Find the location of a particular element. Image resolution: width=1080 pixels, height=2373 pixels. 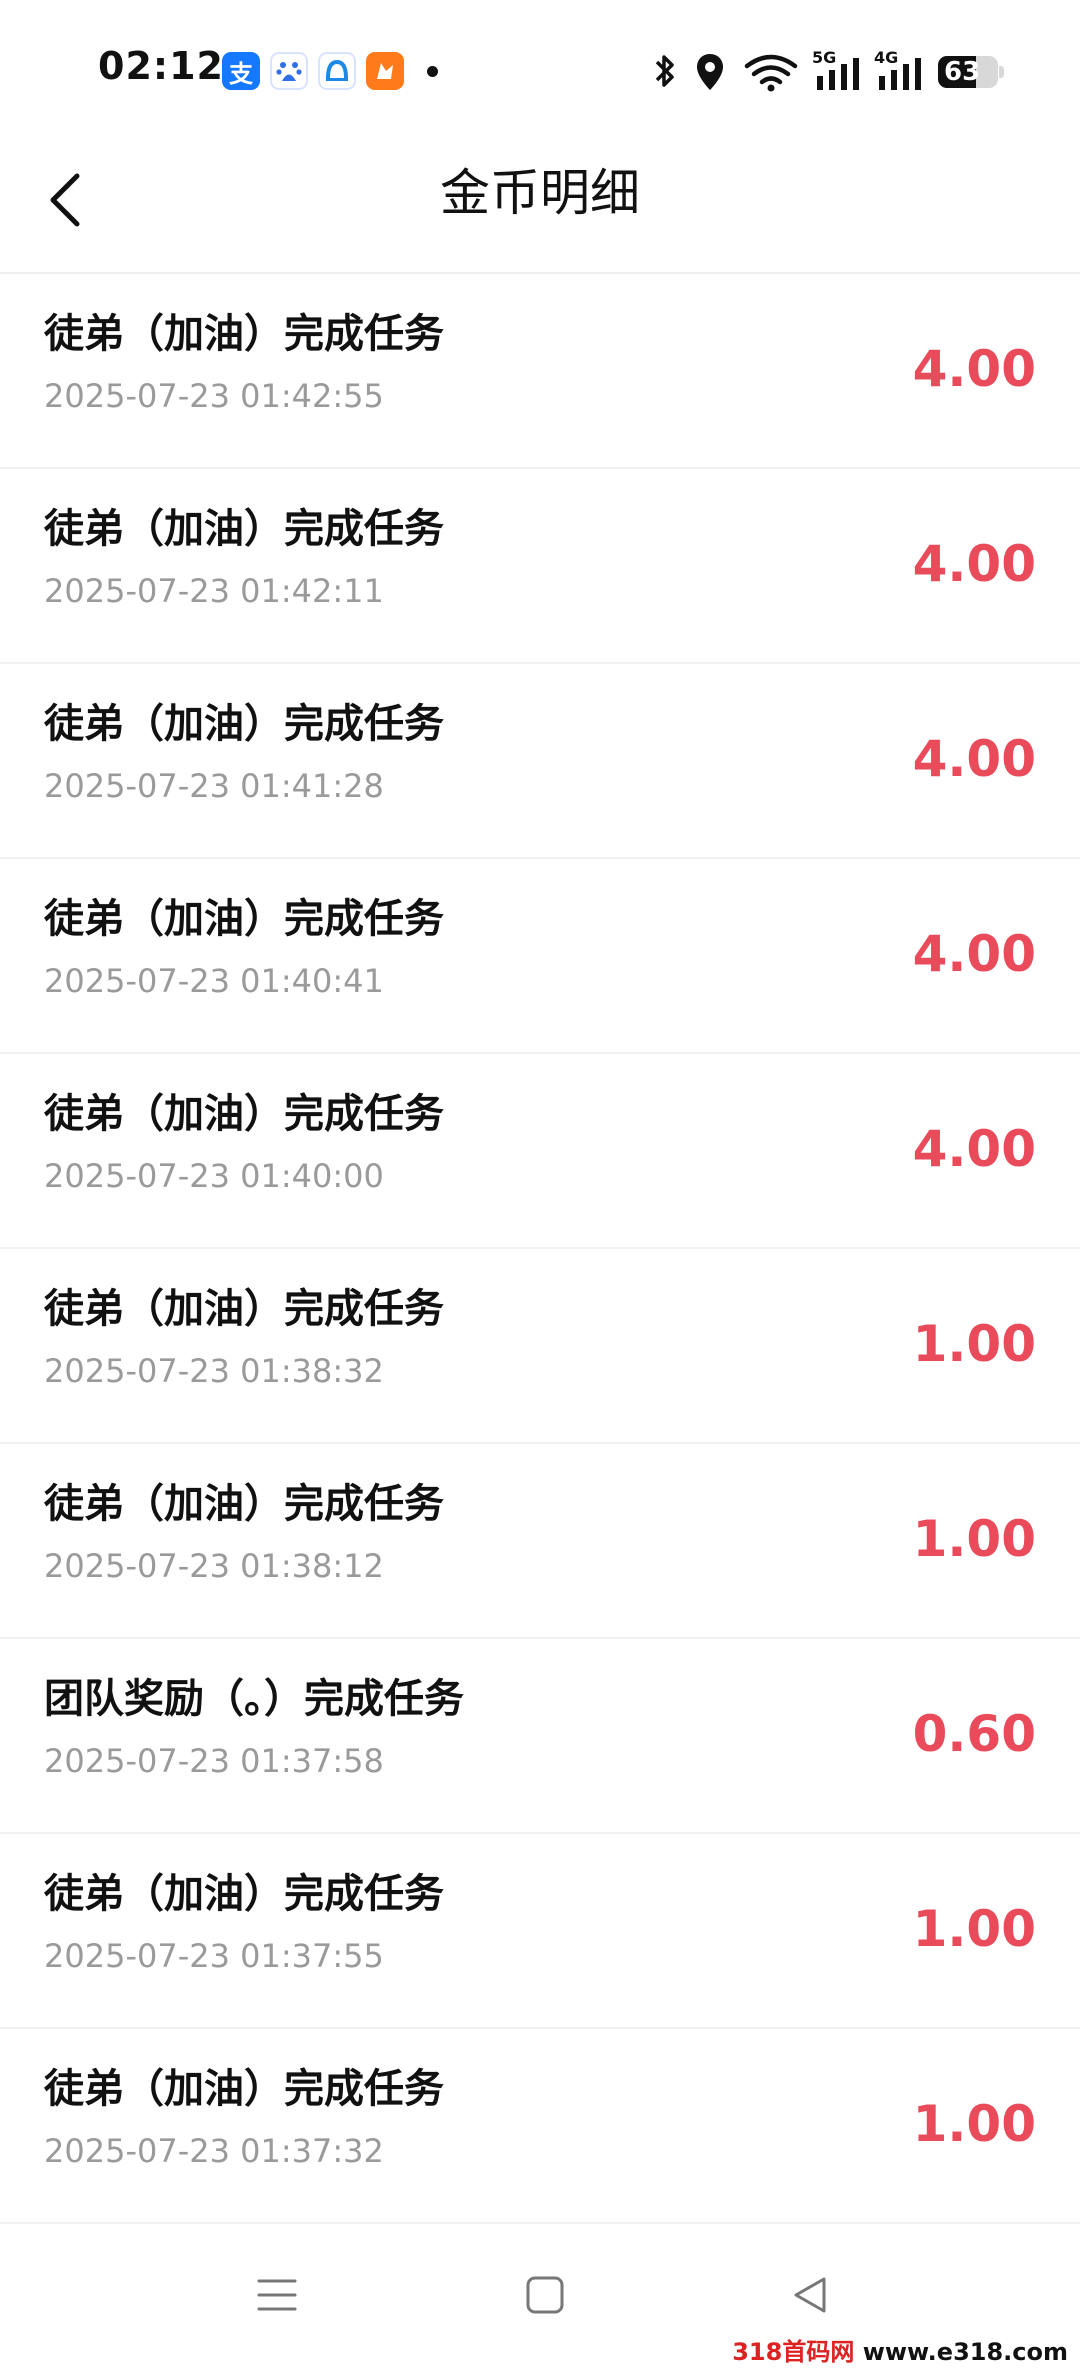

record-time: 2025-07-23 01:41:28 is located at coordinates (214, 786).